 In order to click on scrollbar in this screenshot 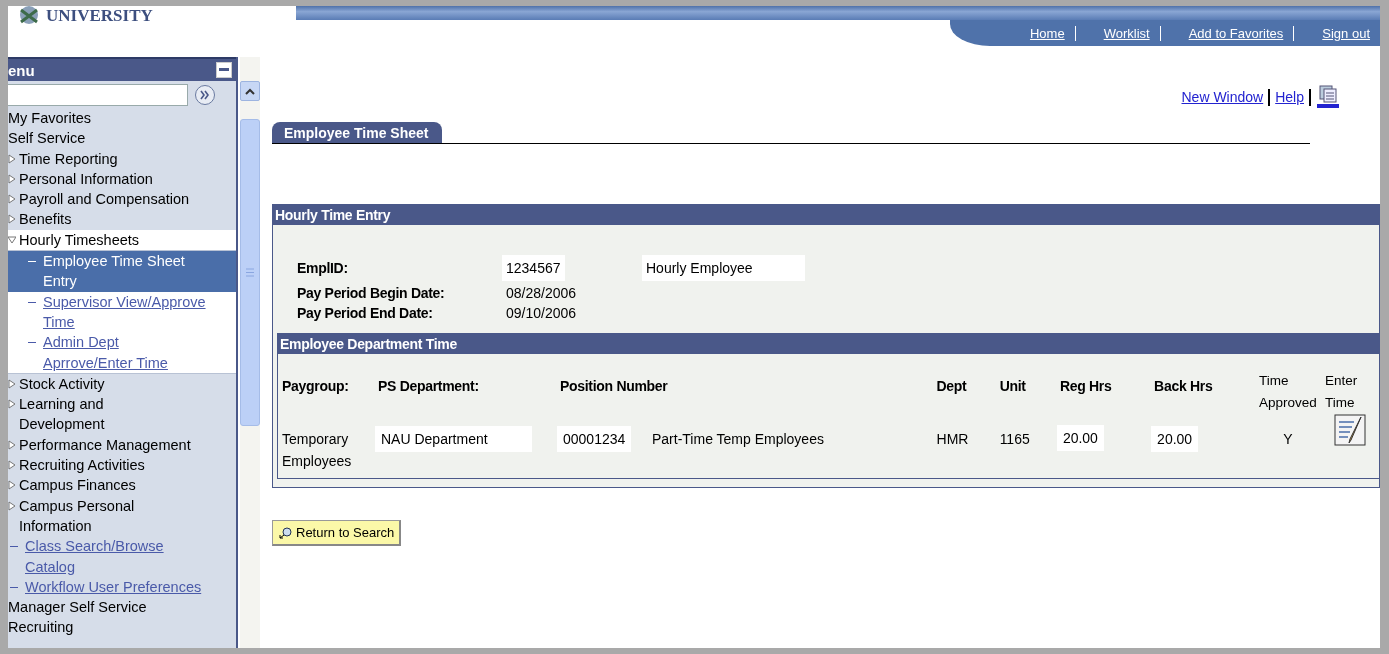, I will do `click(250, 352)`.